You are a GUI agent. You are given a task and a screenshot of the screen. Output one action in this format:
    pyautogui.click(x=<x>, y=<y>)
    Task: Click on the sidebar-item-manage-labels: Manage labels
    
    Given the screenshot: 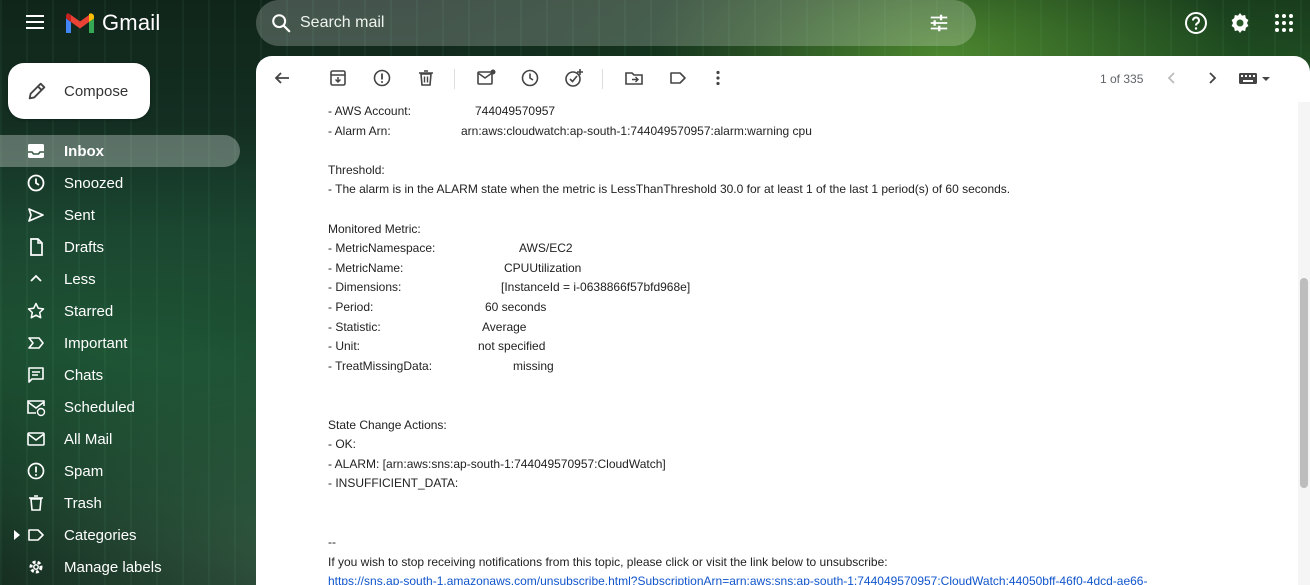 What is the action you would take?
    pyautogui.click(x=120, y=567)
    